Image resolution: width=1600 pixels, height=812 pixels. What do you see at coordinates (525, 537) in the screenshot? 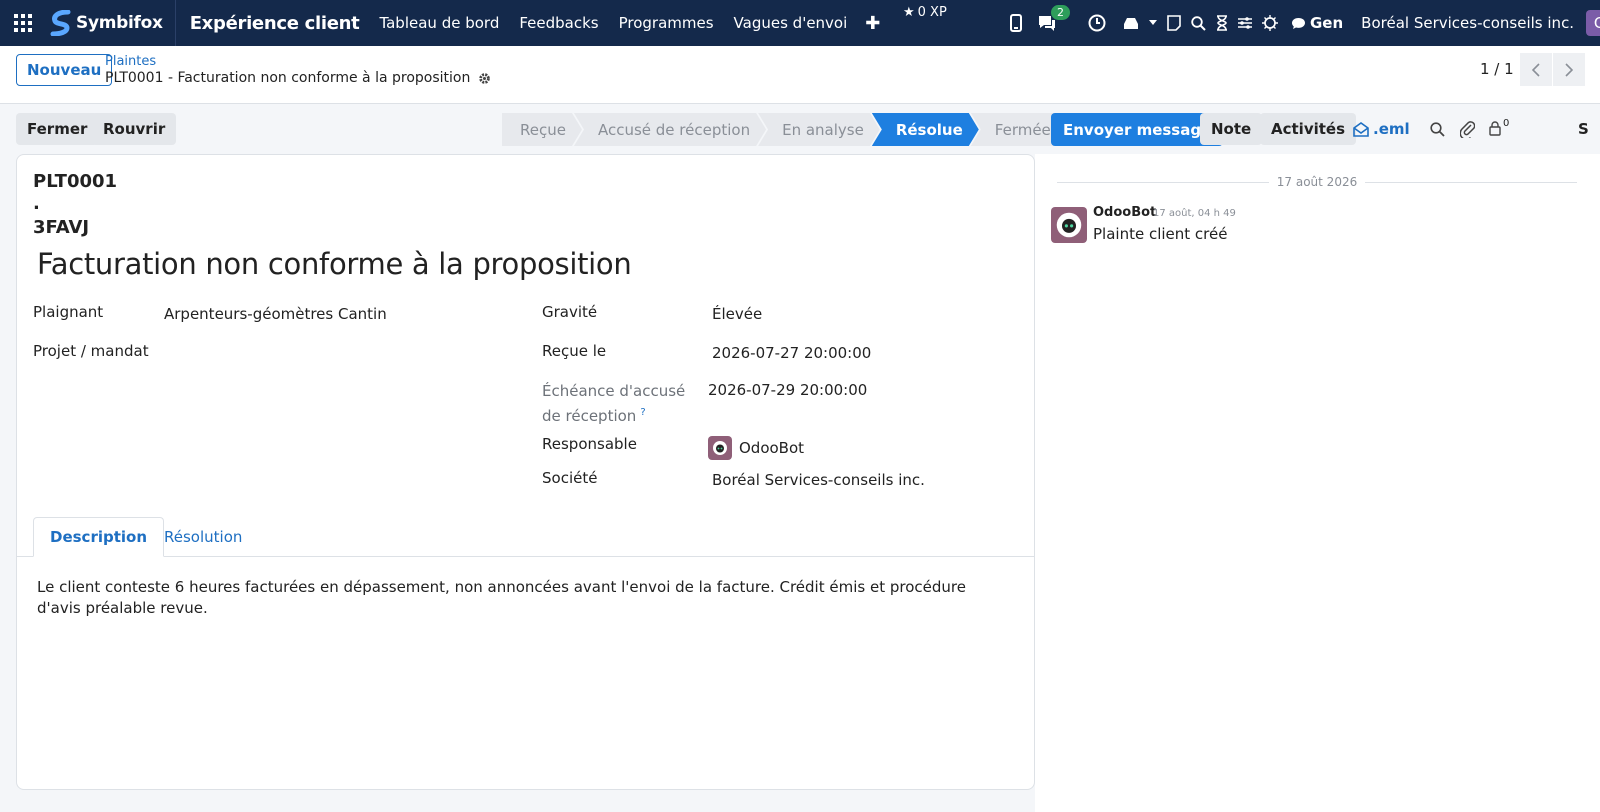
I see `notebook-tabs: Description Résolution` at bounding box center [525, 537].